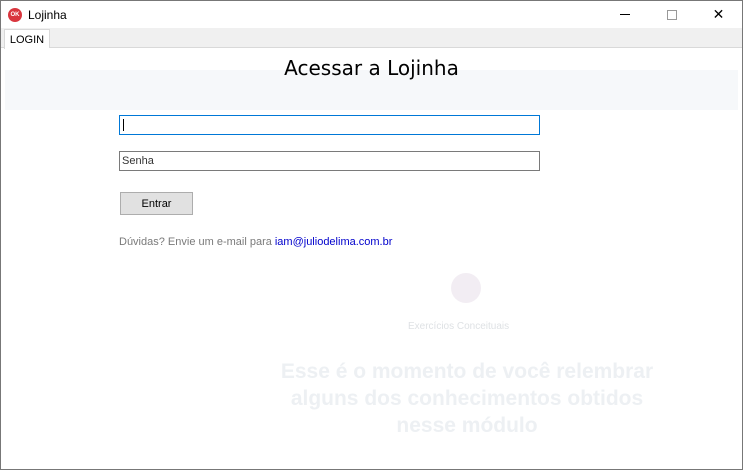 The width and height of the screenshot is (743, 470). What do you see at coordinates (466, 288) in the screenshot?
I see `ghost-badge-icon` at bounding box center [466, 288].